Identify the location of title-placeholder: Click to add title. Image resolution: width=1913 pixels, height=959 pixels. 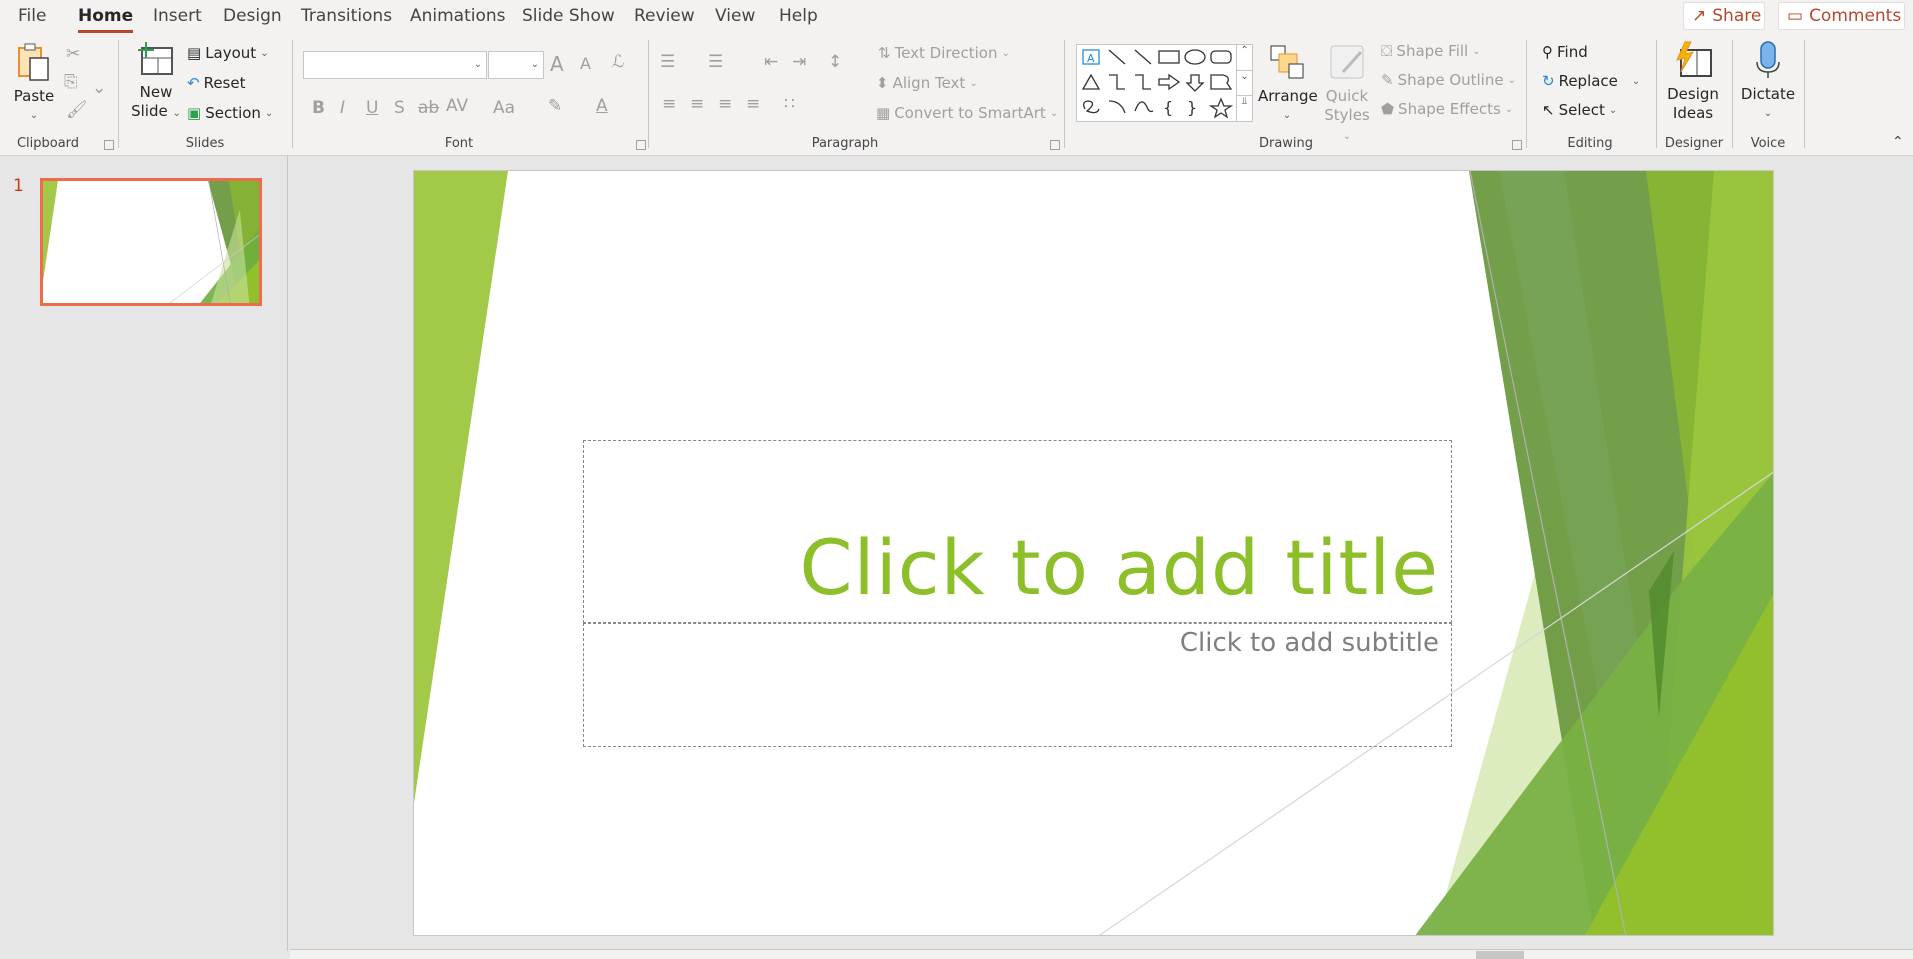
(1017, 531).